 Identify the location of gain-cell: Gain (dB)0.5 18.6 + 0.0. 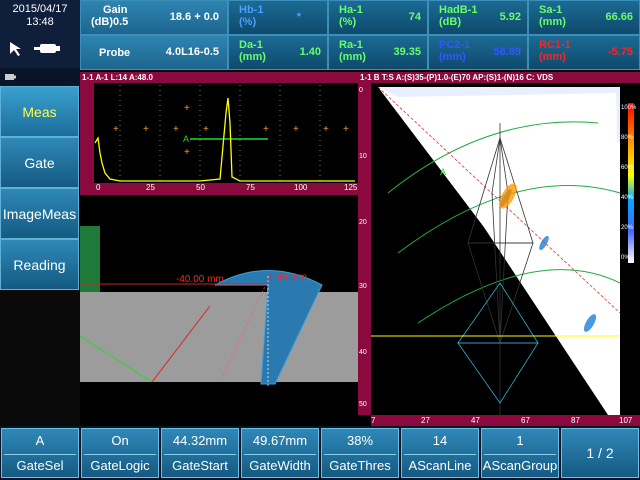
(154, 17).